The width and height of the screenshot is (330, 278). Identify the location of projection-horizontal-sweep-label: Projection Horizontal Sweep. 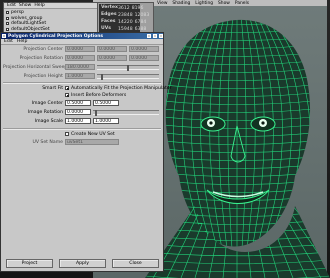
(35, 67).